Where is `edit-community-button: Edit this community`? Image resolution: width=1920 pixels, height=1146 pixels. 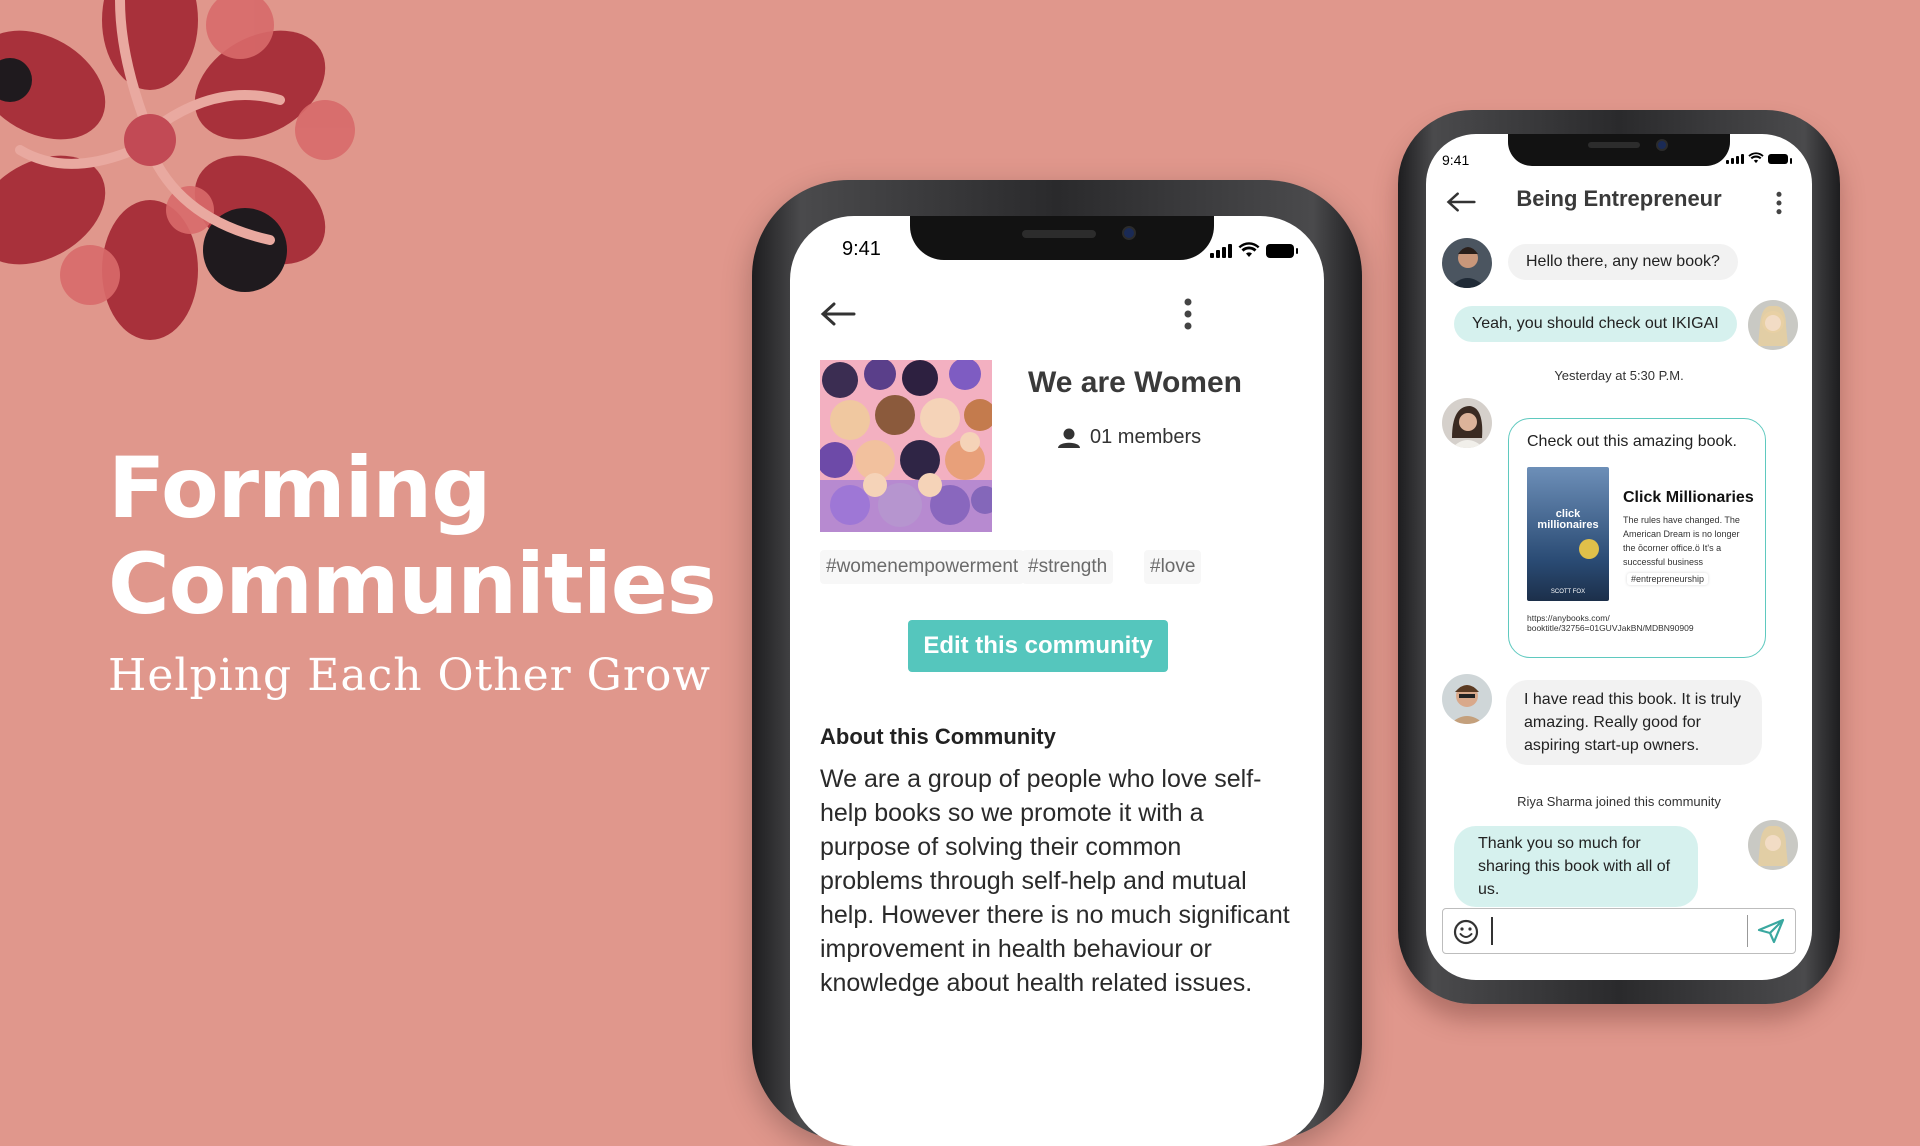 edit-community-button: Edit this community is located at coordinates (1038, 646).